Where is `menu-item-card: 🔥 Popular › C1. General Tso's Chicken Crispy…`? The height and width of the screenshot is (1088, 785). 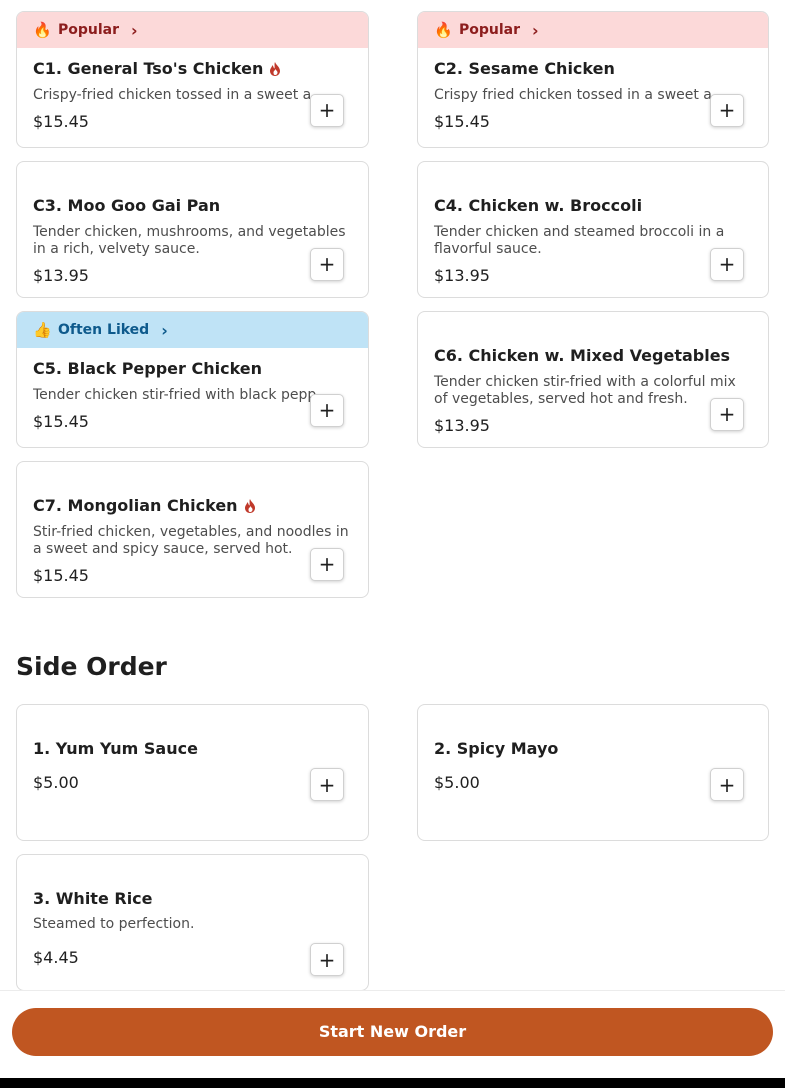
menu-item-card: 🔥 Popular › C1. General Tso's Chicken Crispy… is located at coordinates (192, 79).